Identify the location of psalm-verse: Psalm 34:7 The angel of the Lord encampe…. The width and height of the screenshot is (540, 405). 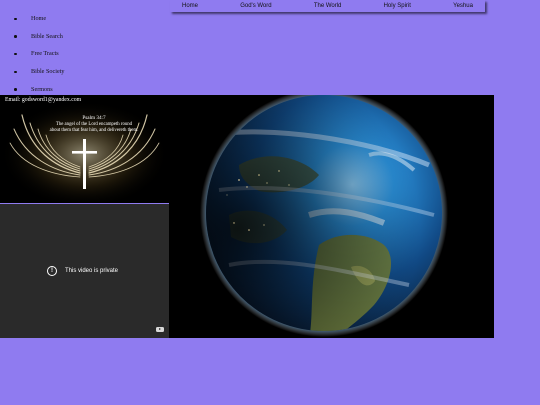
(94, 124).